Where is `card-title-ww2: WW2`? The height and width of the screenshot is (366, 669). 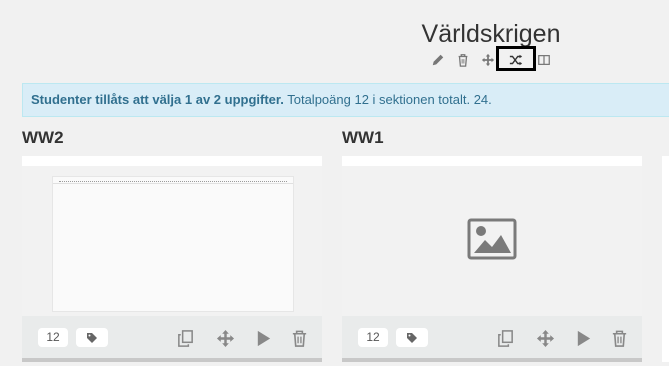 card-title-ww2: WW2 is located at coordinates (43, 137).